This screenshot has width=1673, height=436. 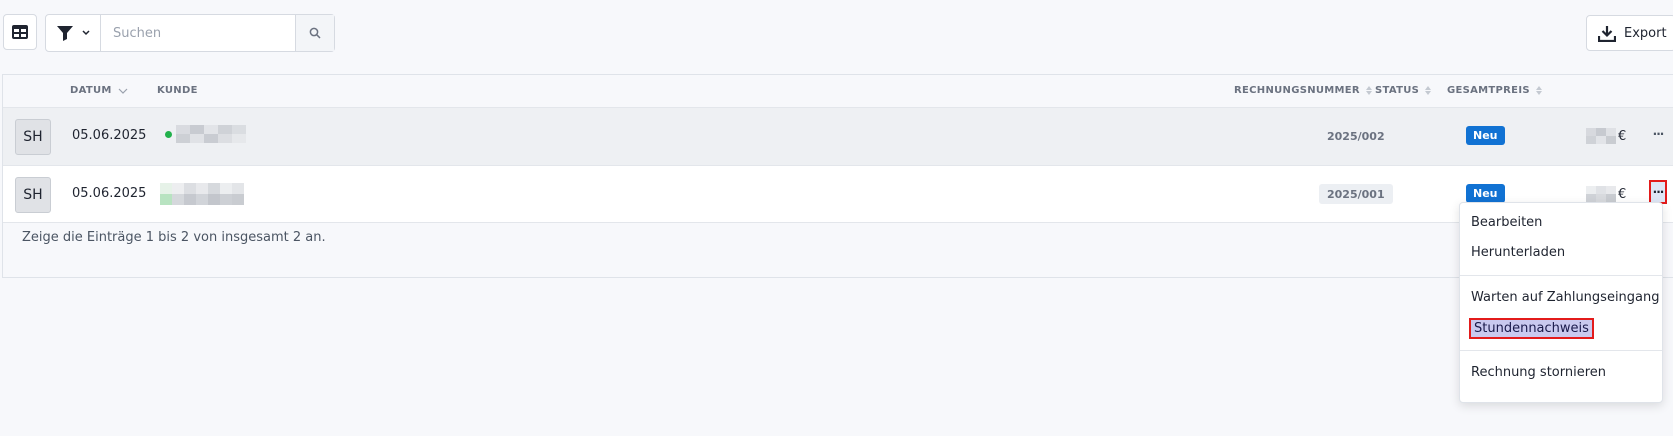 I want to click on search-button, so click(x=314, y=33).